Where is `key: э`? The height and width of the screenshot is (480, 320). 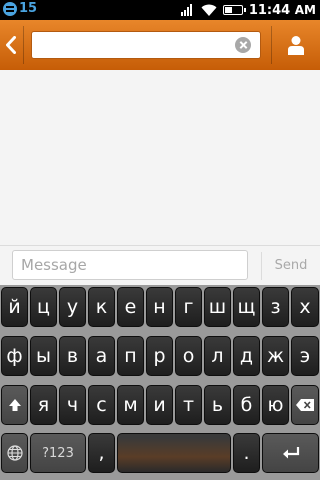
key: э is located at coordinates (305, 356).